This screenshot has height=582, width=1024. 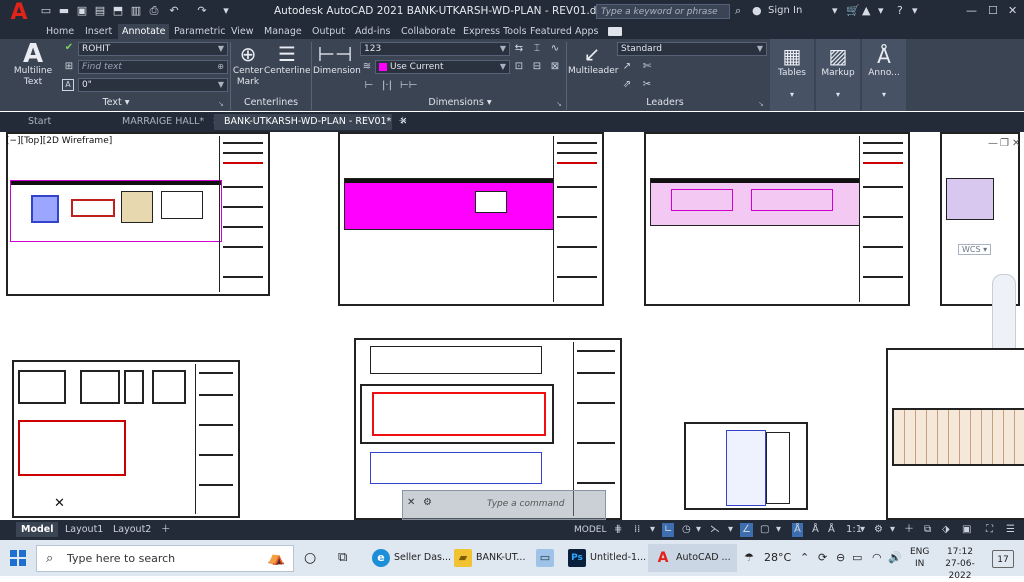 I want to click on auto-scale-icon: Å, so click(x=815, y=530).